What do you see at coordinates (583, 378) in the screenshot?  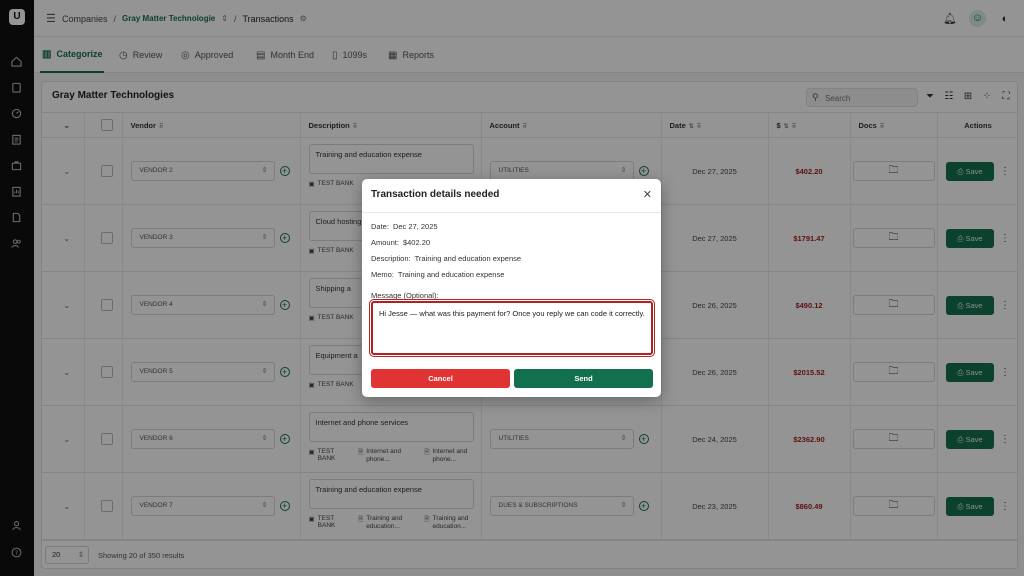 I see `send-button: Send` at bounding box center [583, 378].